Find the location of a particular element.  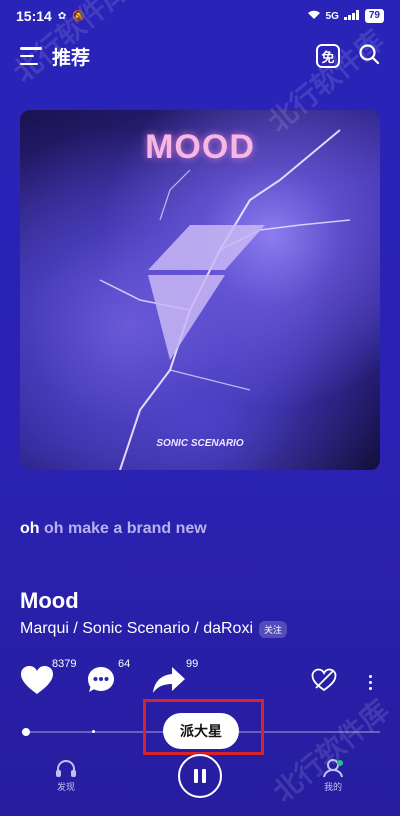

more-icon is located at coordinates (370, 682).